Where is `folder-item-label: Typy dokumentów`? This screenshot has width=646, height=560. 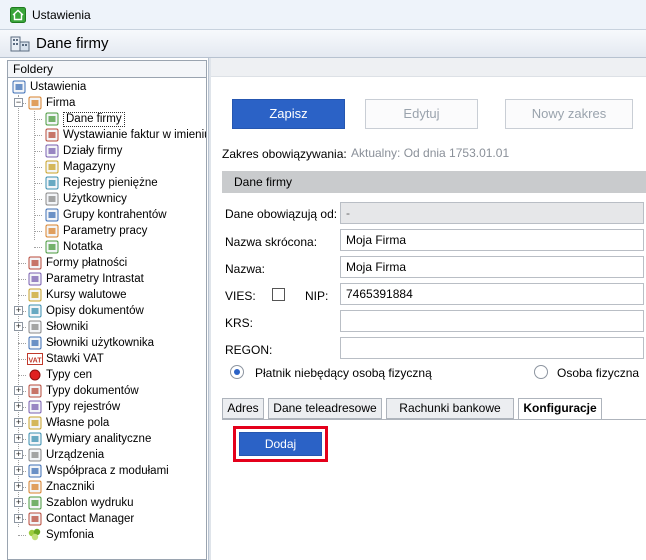
folder-item-label: Typy dokumentów is located at coordinates (92, 391).